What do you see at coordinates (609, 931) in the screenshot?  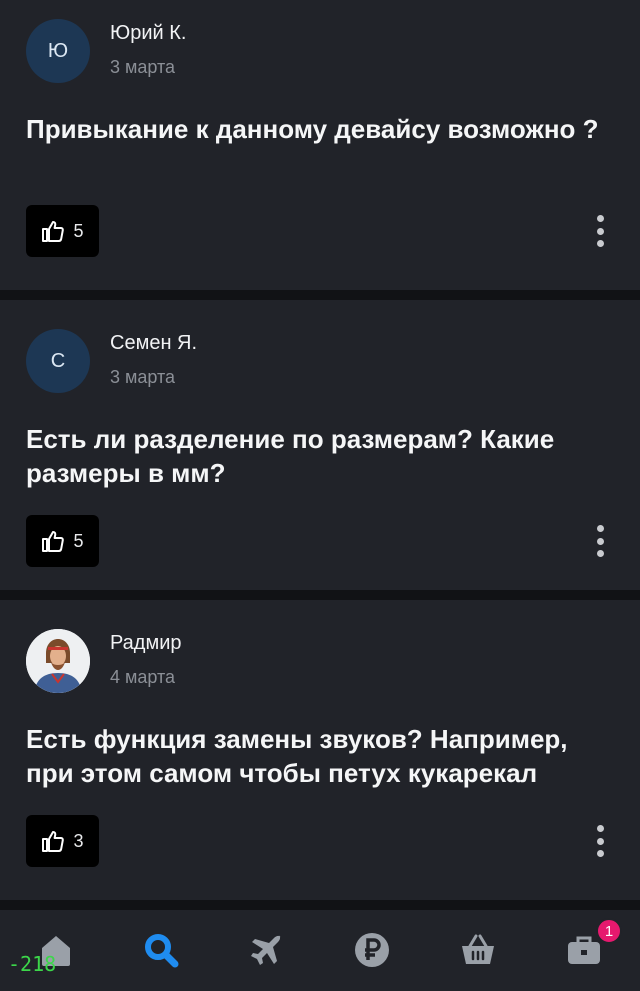 I see `notification-badge: 1` at bounding box center [609, 931].